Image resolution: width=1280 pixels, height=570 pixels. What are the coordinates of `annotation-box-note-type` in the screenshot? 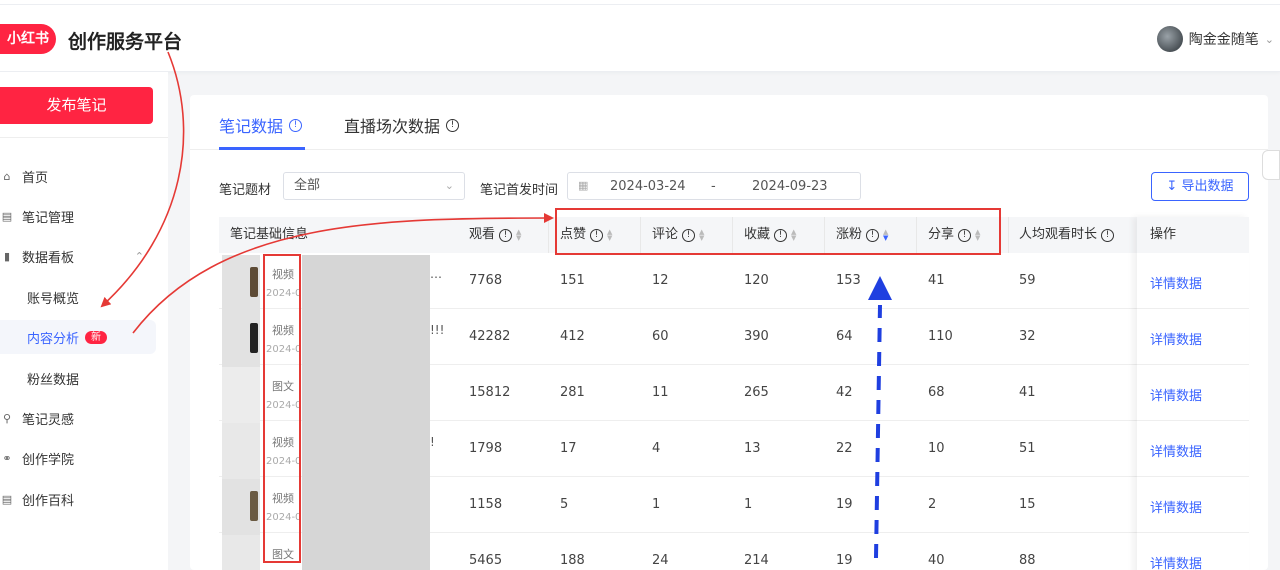 It's located at (282, 408).